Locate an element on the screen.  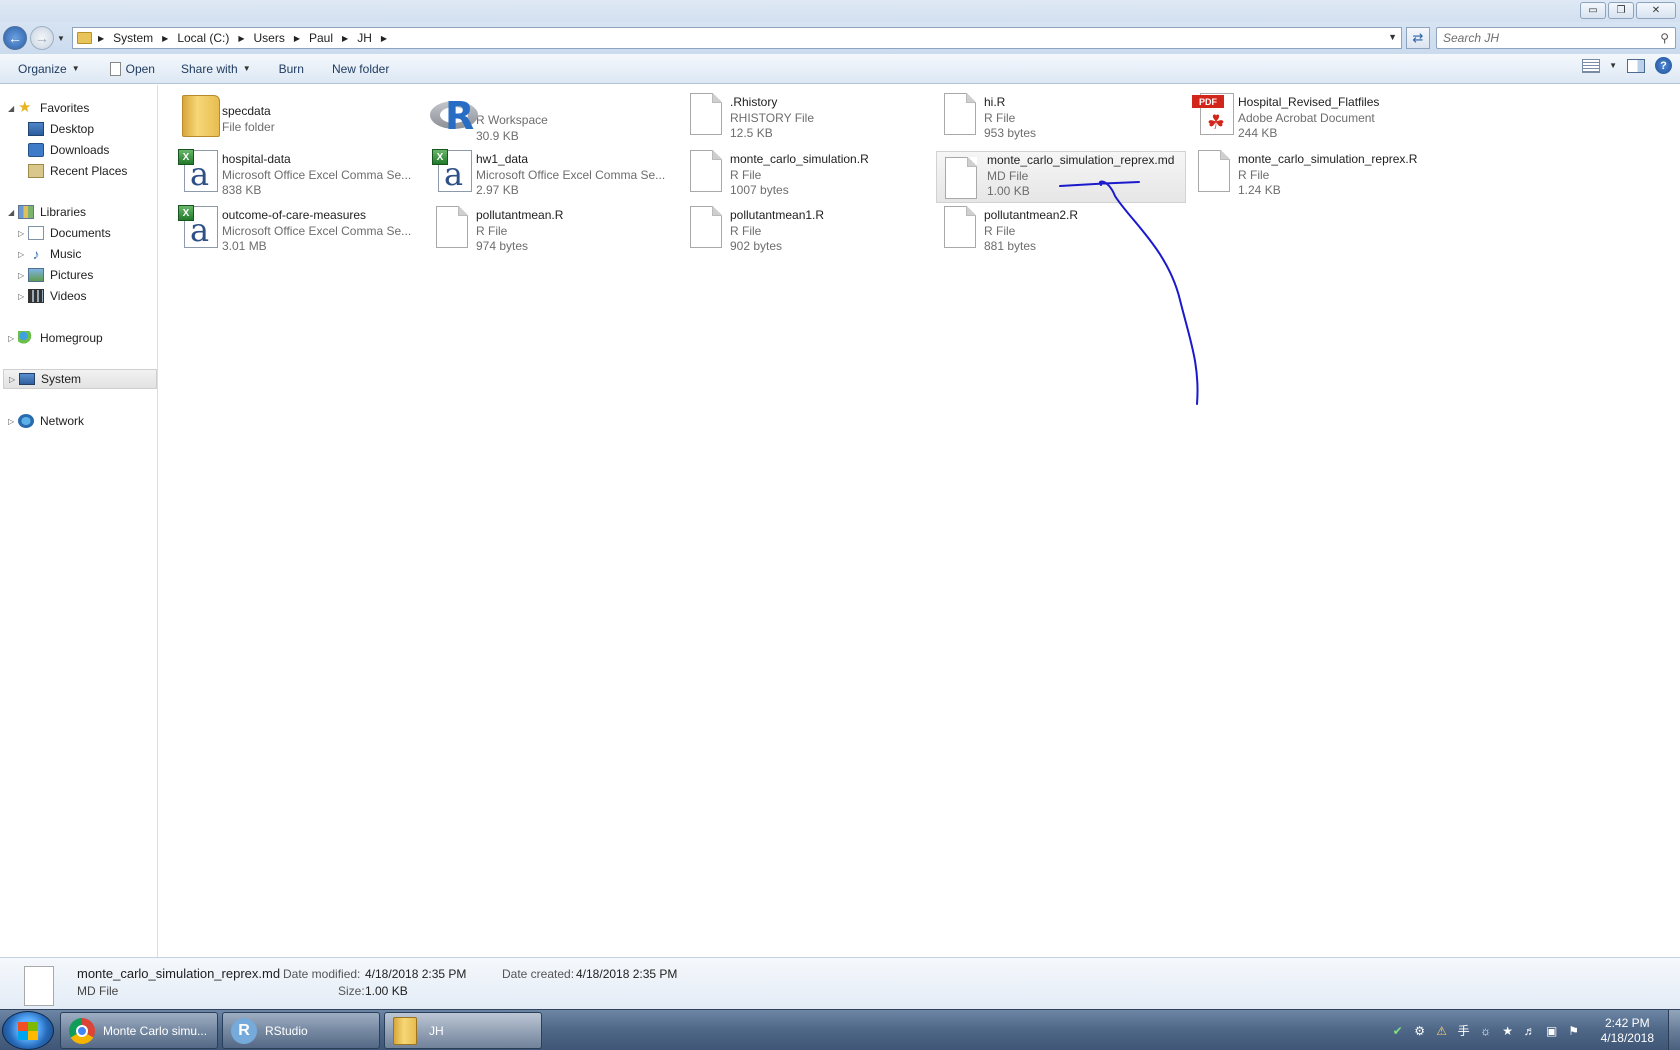
file-name: pollutantmean.R is located at coordinates (520, 215).